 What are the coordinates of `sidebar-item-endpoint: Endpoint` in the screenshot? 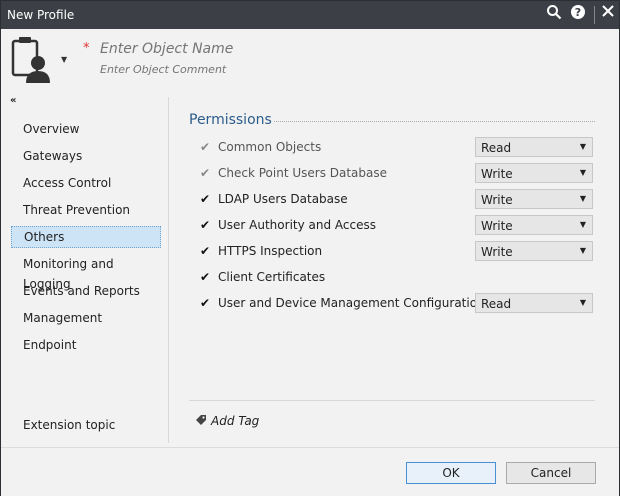 It's located at (86, 345).